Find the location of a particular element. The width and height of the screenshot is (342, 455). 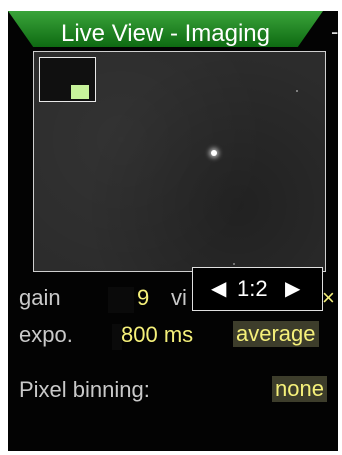

view-label: vi is located at coordinates (179, 297).